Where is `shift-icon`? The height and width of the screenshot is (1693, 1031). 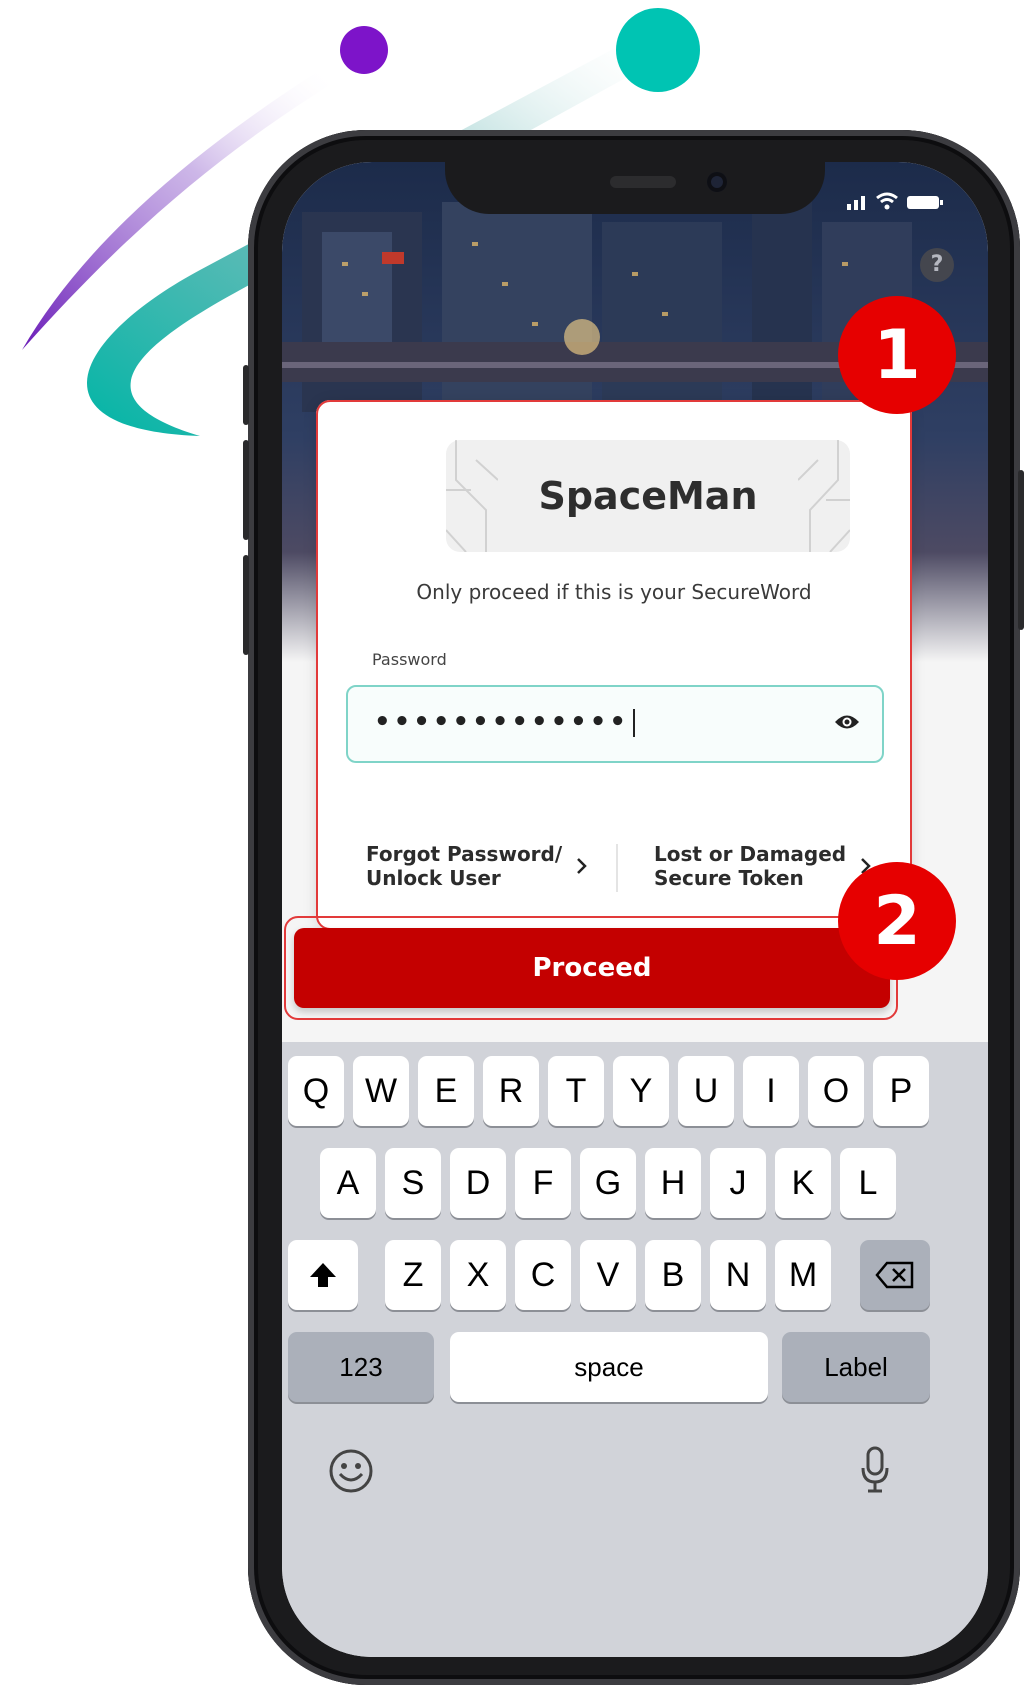
shift-icon is located at coordinates (323, 1275).